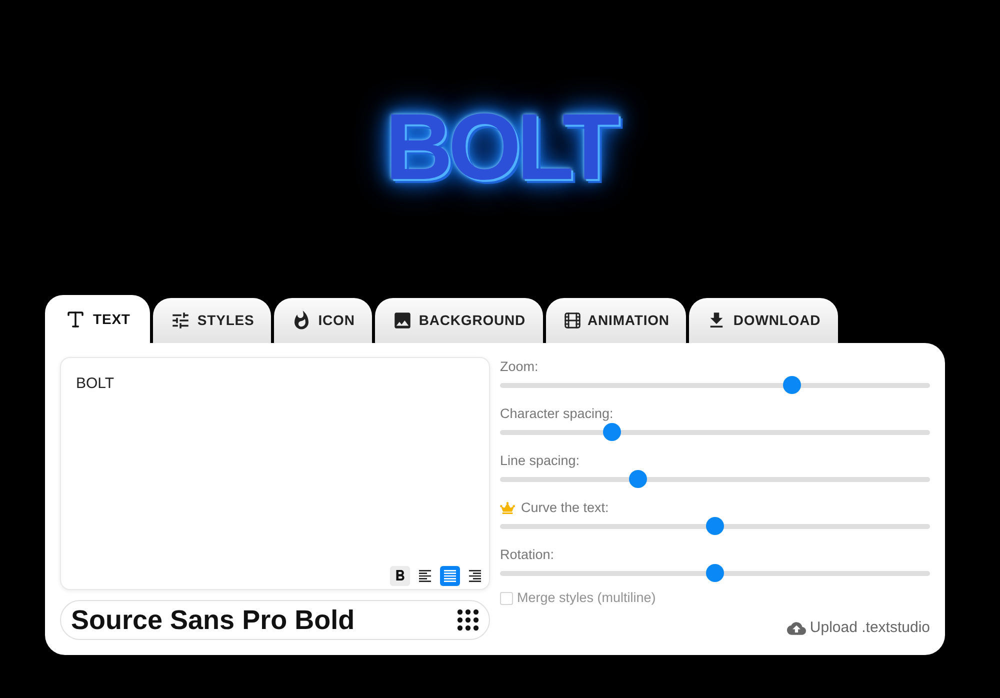 This screenshot has height=698, width=1000. Describe the element at coordinates (616, 320) in the screenshot. I see `tab: ANIMATION` at that location.